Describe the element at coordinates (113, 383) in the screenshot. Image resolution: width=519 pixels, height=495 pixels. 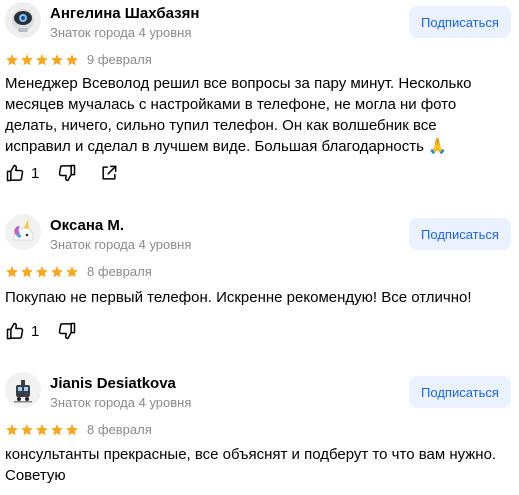
I see `author-name: Jianis Desiatkova` at that location.